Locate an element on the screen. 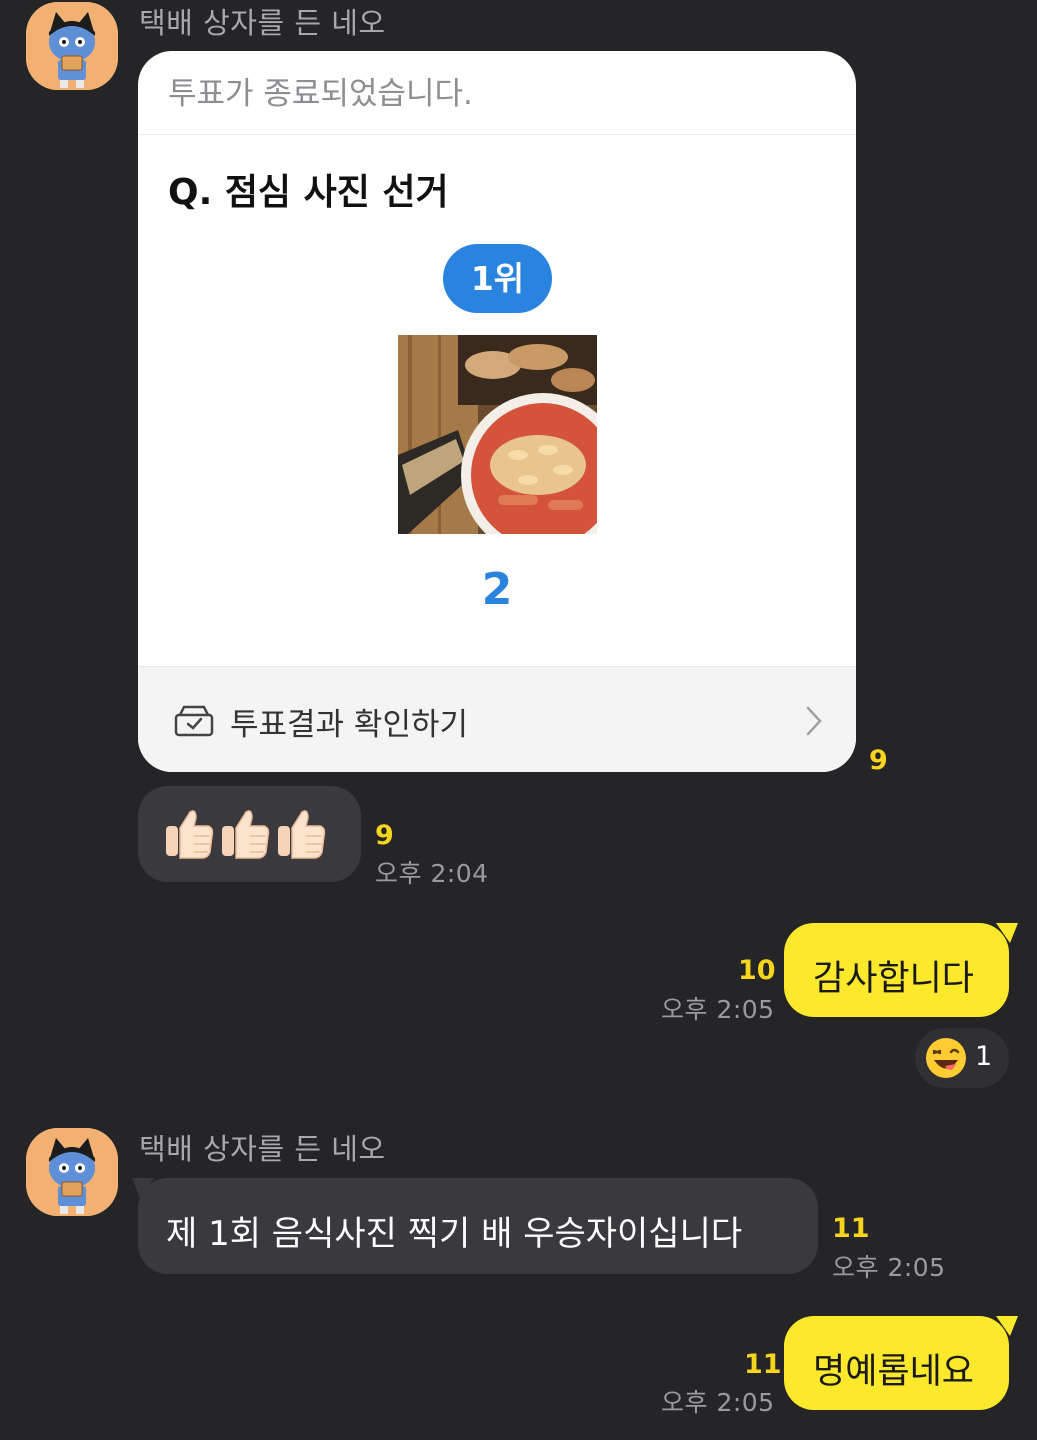 The height and width of the screenshot is (1440, 1037). my-message-bubble: 명예롭네요 is located at coordinates (896, 1363).